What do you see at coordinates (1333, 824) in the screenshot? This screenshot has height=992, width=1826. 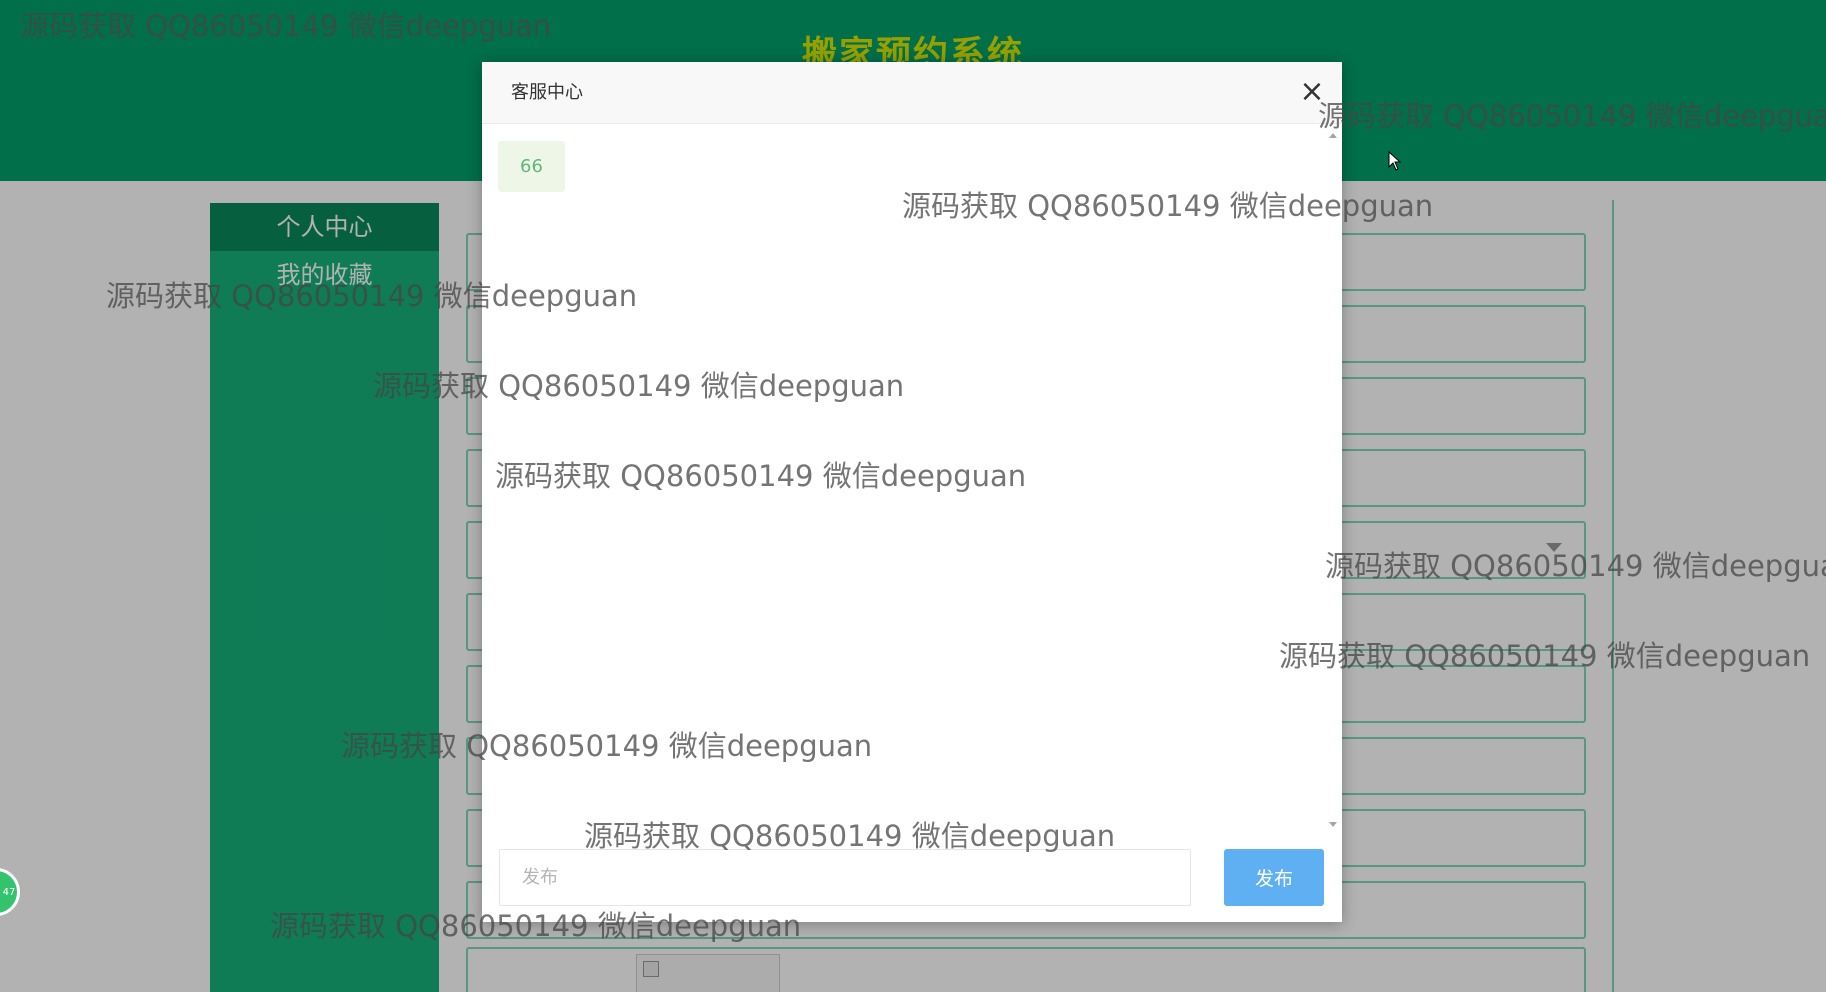 I see `scroll-down-arrow-icon` at bounding box center [1333, 824].